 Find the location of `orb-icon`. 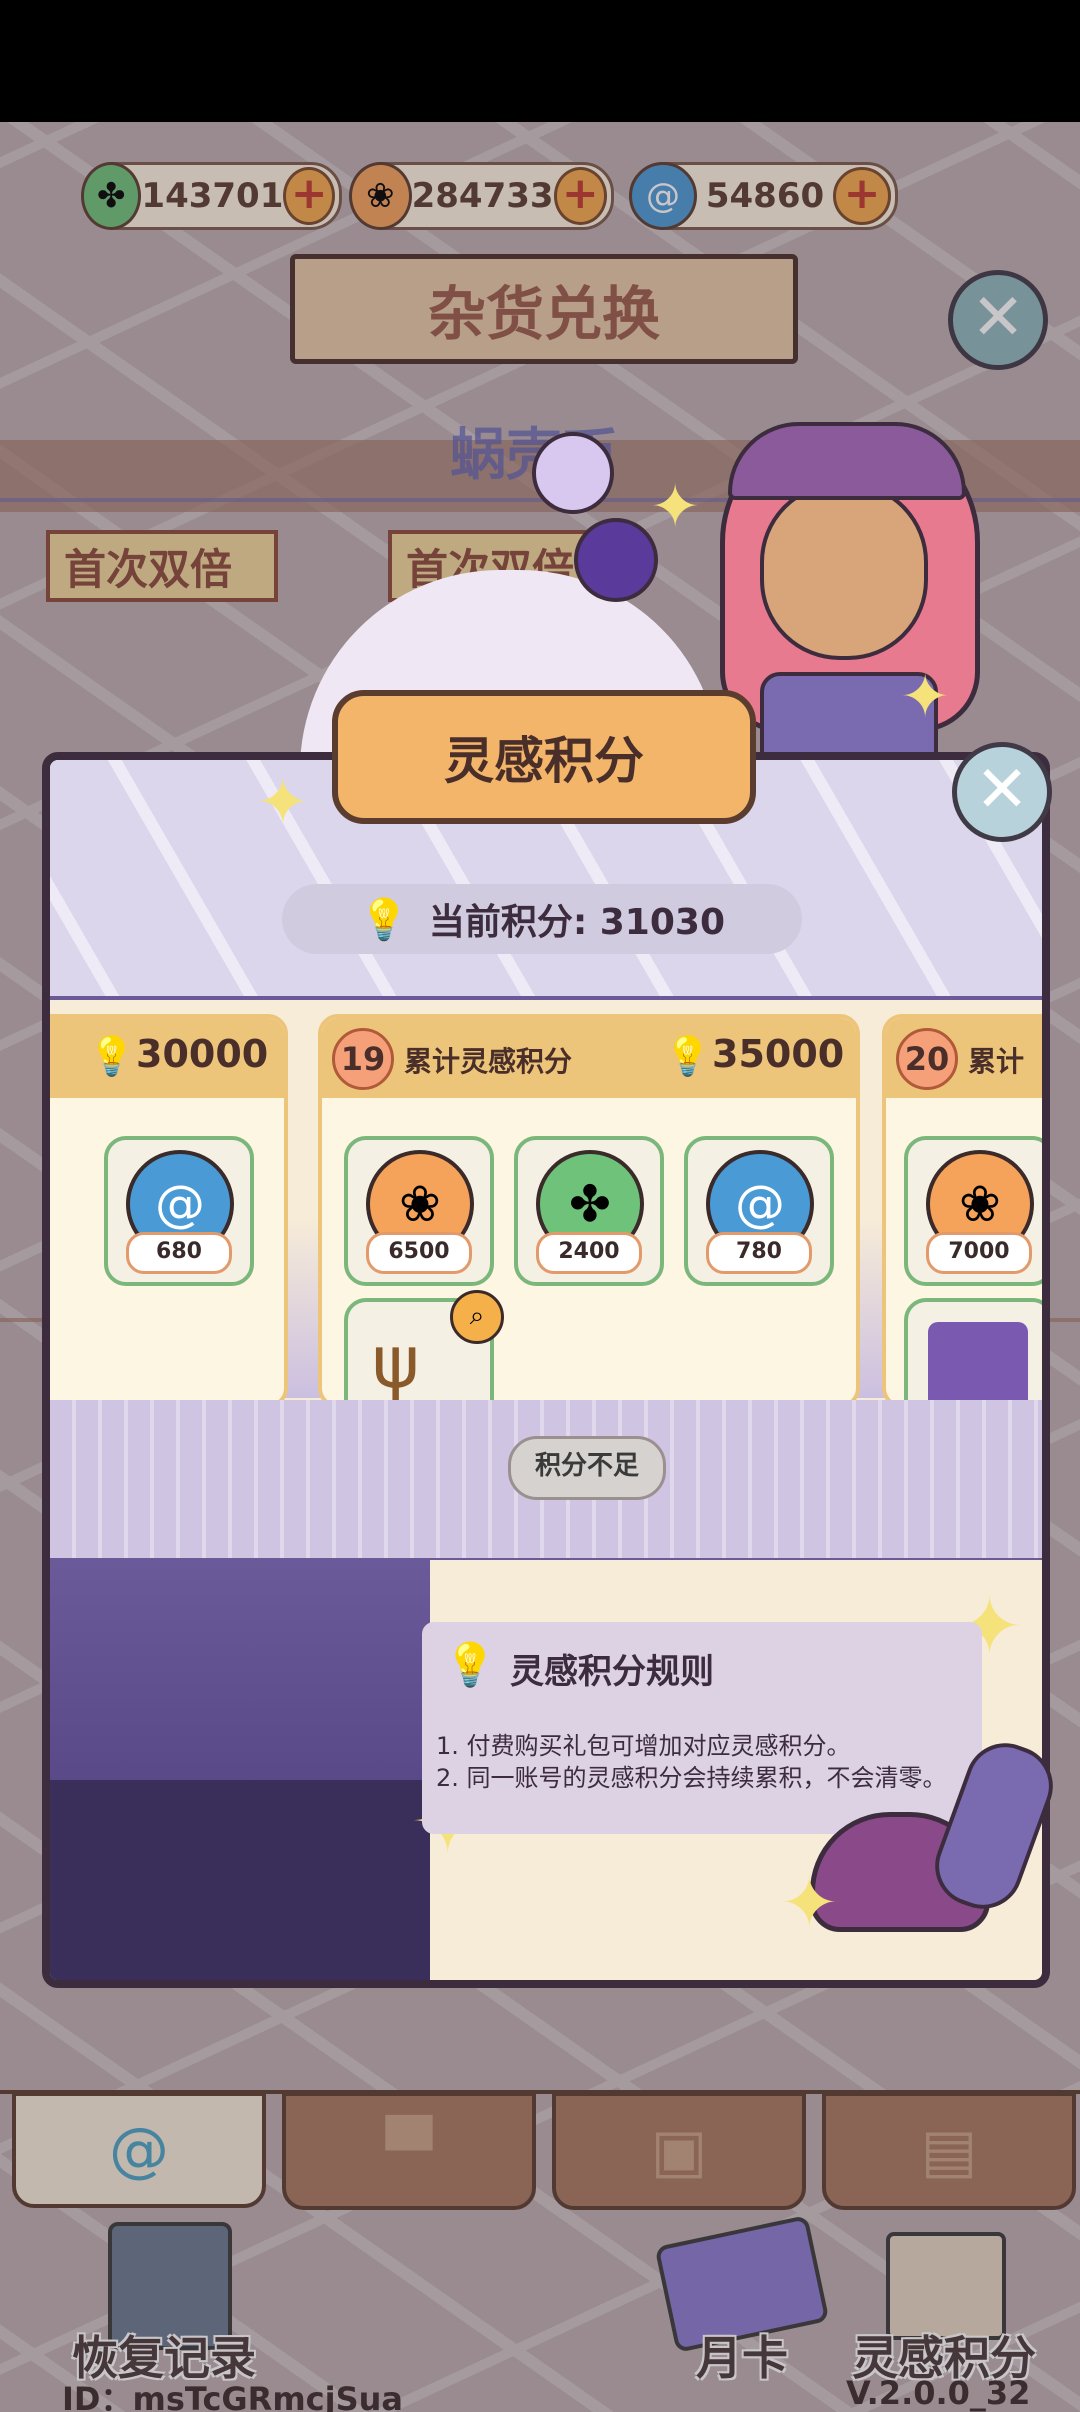

orb-icon is located at coordinates (573, 473).